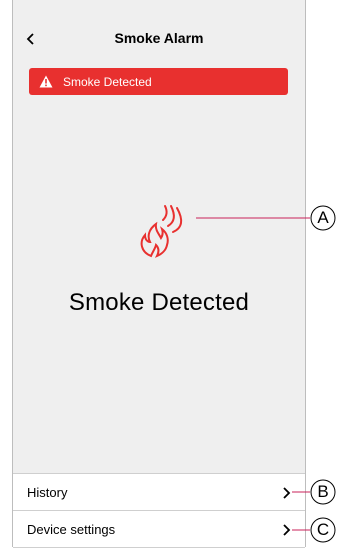 This screenshot has width=340, height=548. Describe the element at coordinates (159, 529) in the screenshot. I see `device-settings-row: Device settings` at that location.